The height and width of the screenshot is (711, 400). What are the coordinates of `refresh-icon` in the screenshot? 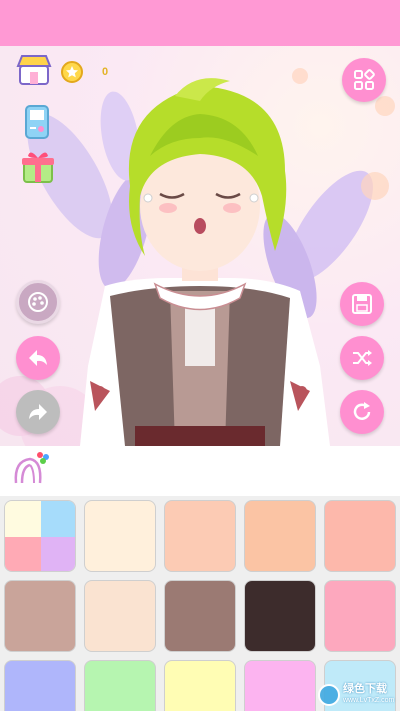 It's located at (362, 411).